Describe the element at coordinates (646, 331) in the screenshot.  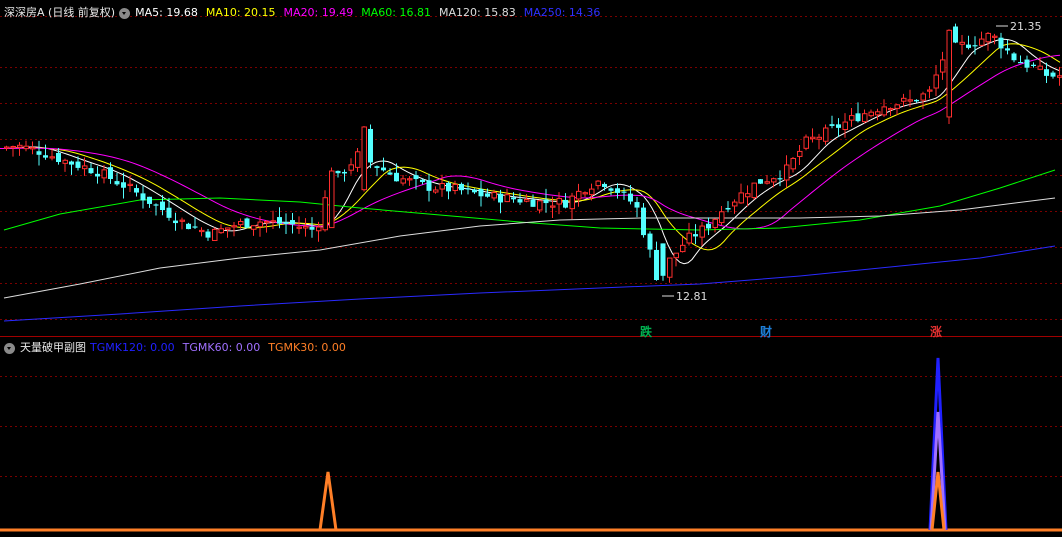
I see `event-marker: 跌` at that location.